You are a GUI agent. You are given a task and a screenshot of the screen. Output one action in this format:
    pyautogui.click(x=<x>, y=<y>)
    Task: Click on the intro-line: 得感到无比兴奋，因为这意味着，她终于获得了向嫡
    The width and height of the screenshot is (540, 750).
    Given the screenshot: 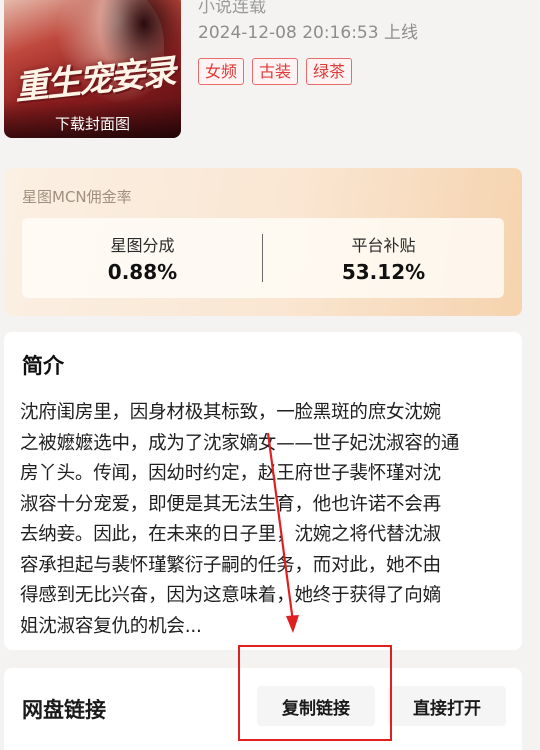 What is the action you would take?
    pyautogui.click(x=230, y=595)
    